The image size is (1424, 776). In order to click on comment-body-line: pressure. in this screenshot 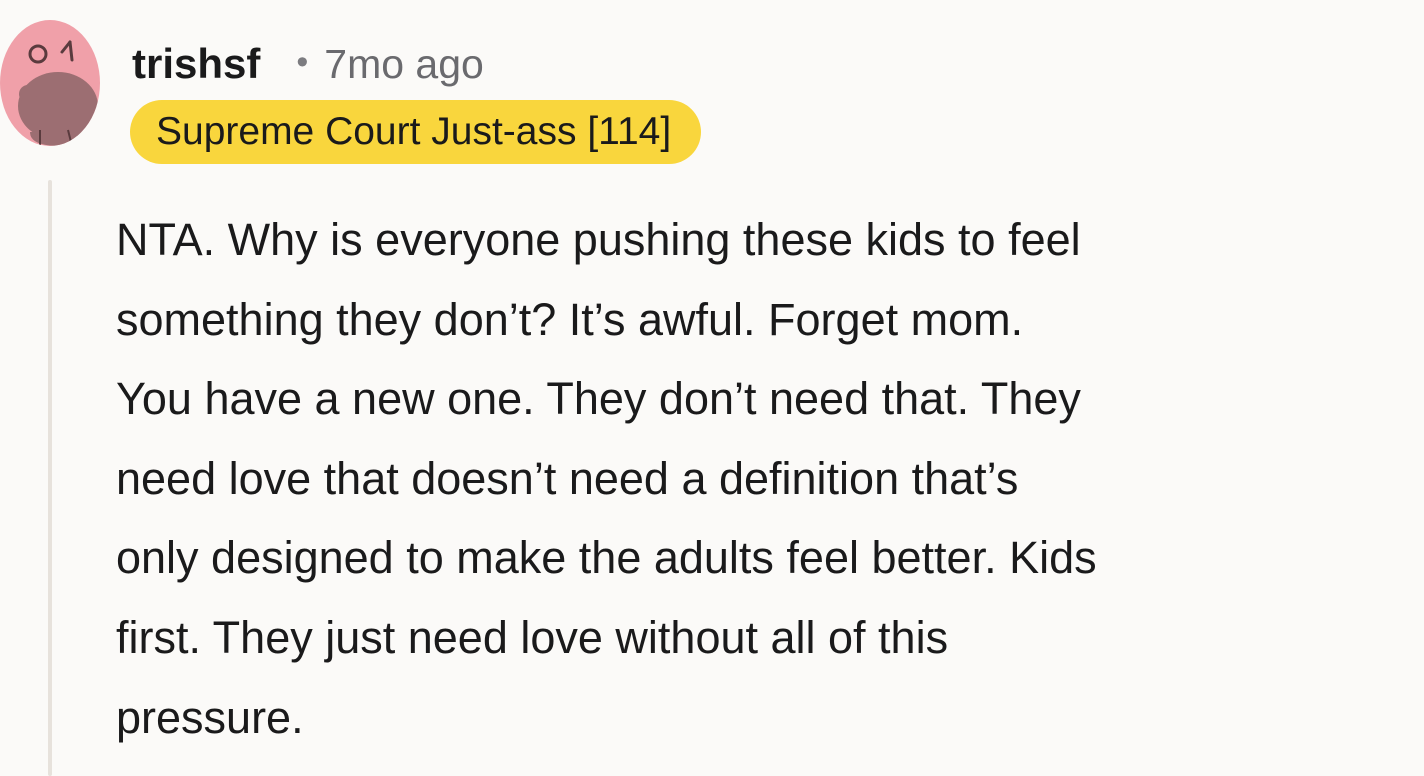, I will do `click(210, 717)`.